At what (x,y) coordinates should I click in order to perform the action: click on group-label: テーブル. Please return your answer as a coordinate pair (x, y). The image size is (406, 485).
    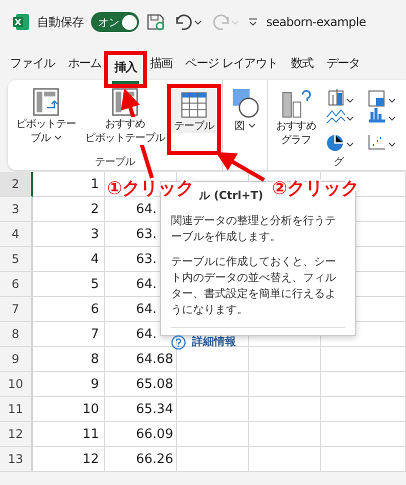
    Looking at the image, I should click on (115, 162).